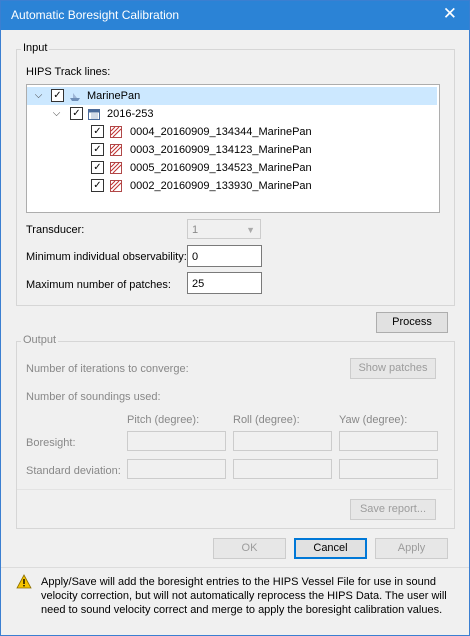  Describe the element at coordinates (98, 285) in the screenshot. I see `max-patches-label: Maximum number of patches:` at that location.